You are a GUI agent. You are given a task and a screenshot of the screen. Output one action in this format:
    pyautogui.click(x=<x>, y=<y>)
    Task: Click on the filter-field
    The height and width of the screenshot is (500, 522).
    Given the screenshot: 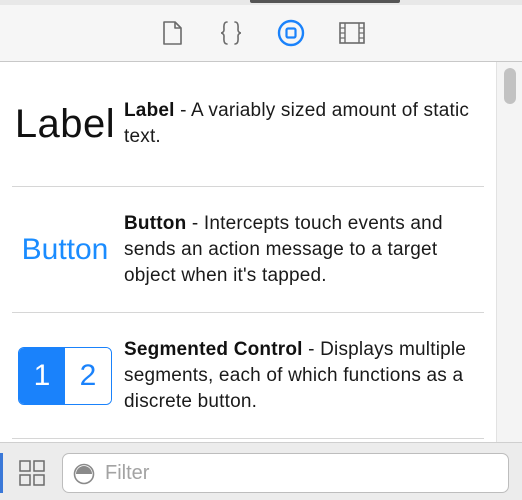 What is the action you would take?
    pyautogui.click(x=285, y=473)
    